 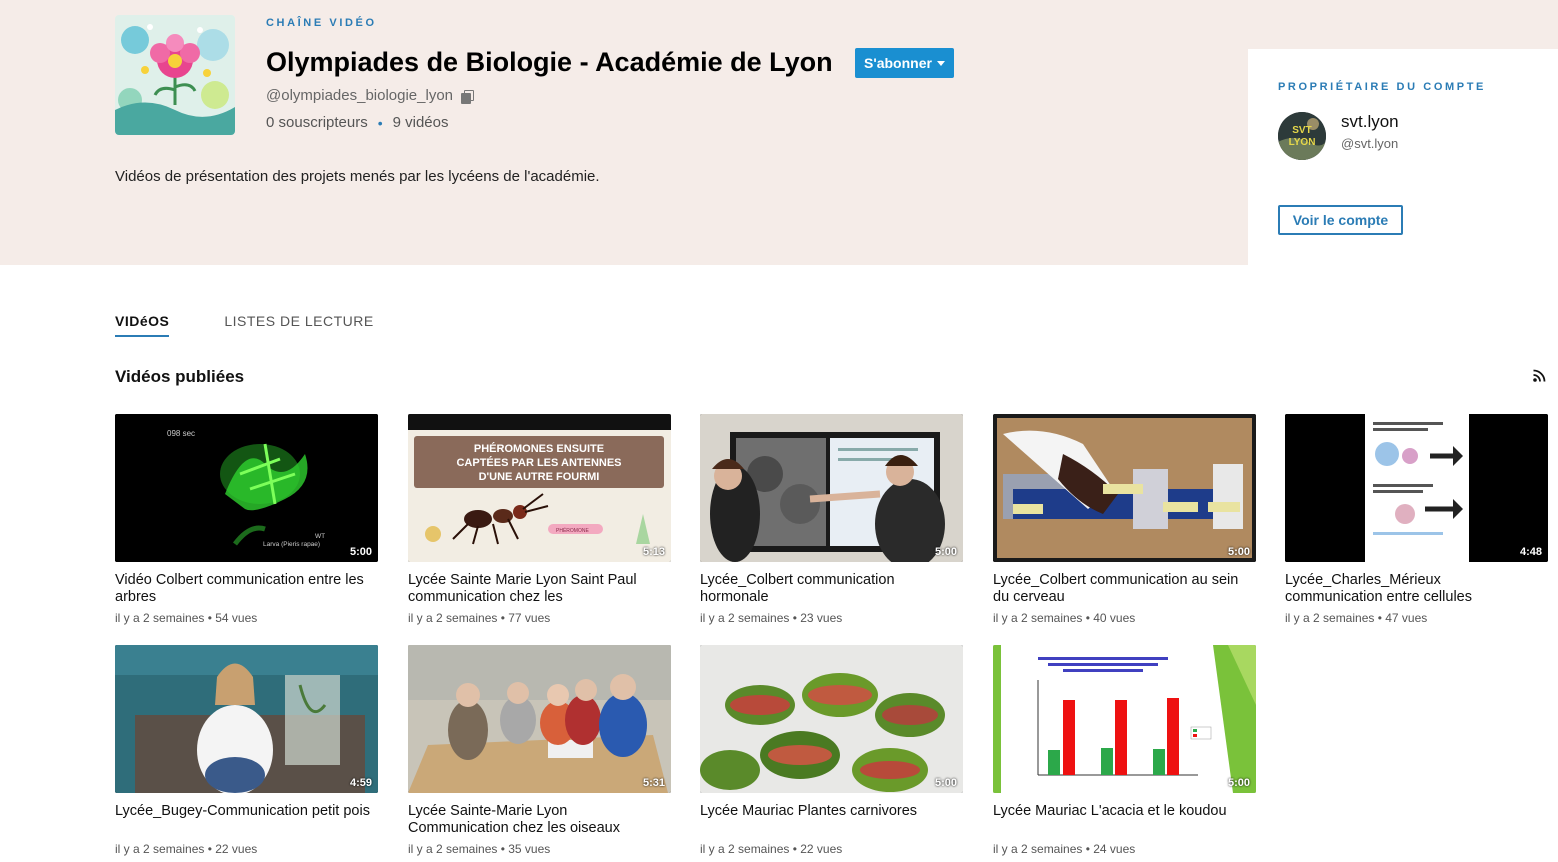 I want to click on video-thumbnail: 098 sec WT Larva (Pieris rapae) 5:00, so click(x=246, y=488).